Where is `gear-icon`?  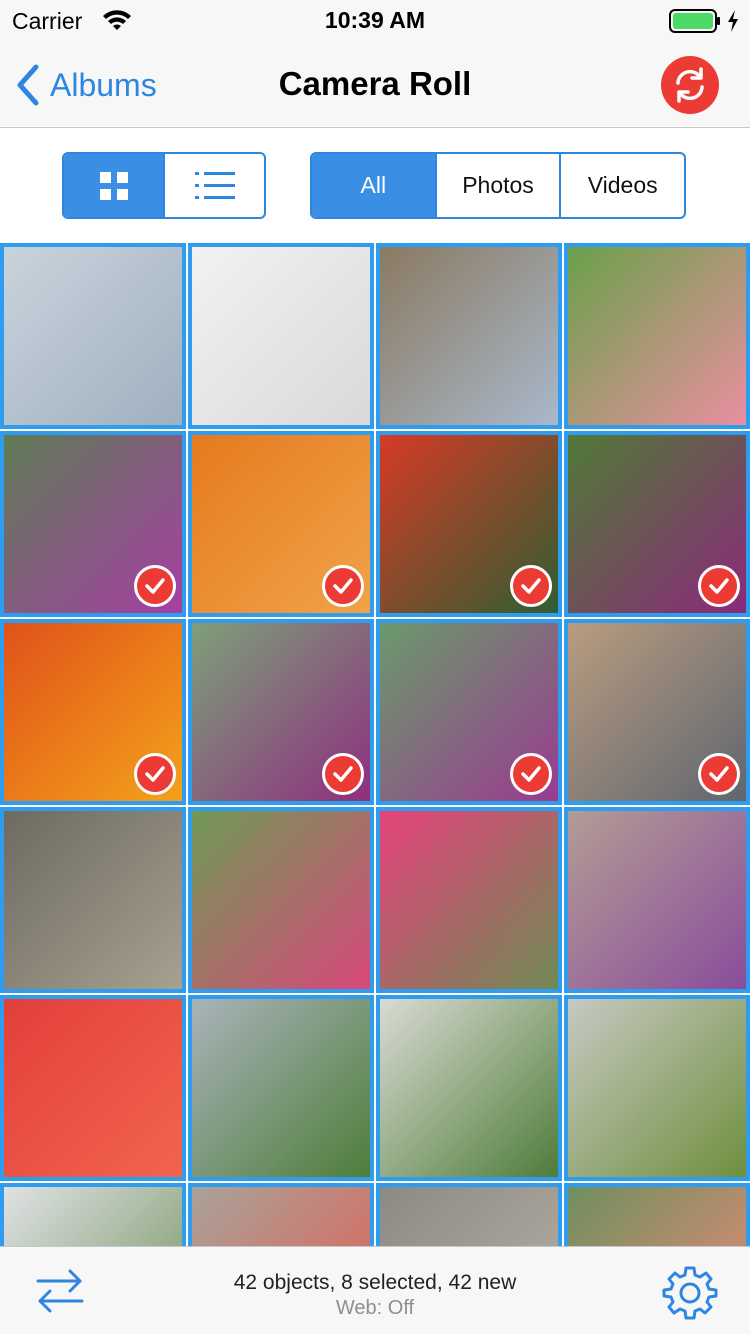
gear-icon is located at coordinates (690, 1292).